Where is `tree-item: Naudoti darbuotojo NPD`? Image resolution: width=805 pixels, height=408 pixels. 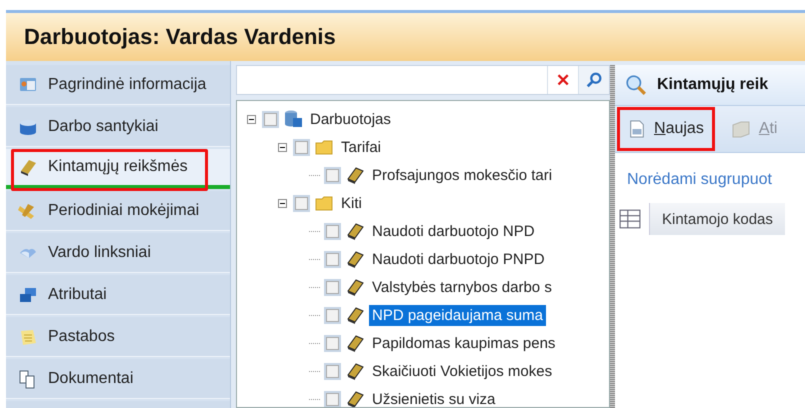 tree-item: Naudoti darbuotojo NPD is located at coordinates (453, 231).